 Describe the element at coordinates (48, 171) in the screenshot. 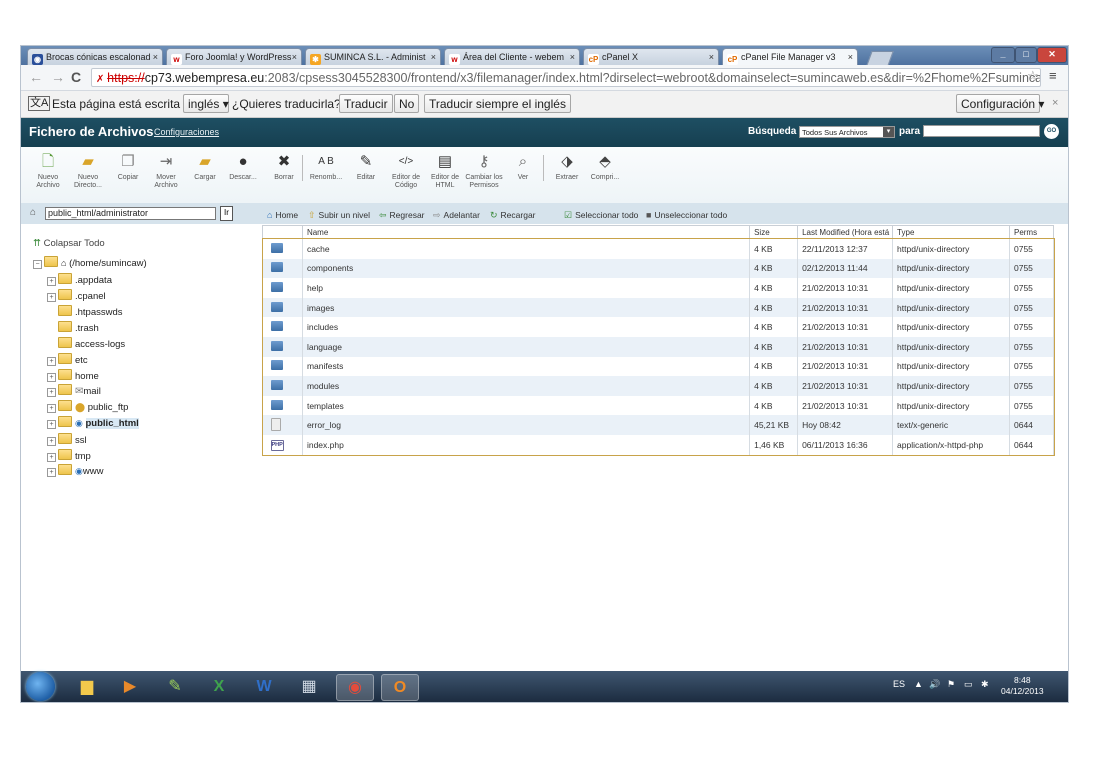

I see `new-file-button: 🗋 Nuevo Archivo` at that location.